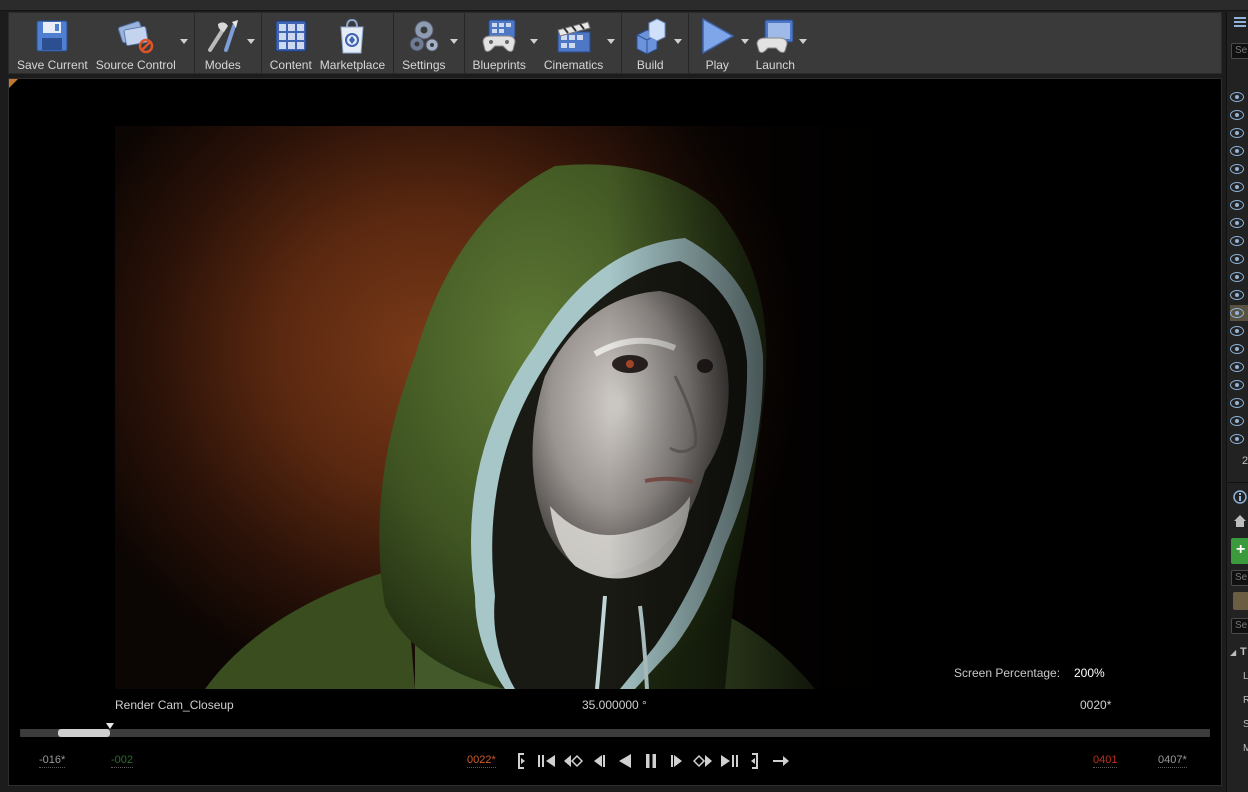 The height and width of the screenshot is (792, 1248). I want to click on skip-back-icon, so click(546, 761).